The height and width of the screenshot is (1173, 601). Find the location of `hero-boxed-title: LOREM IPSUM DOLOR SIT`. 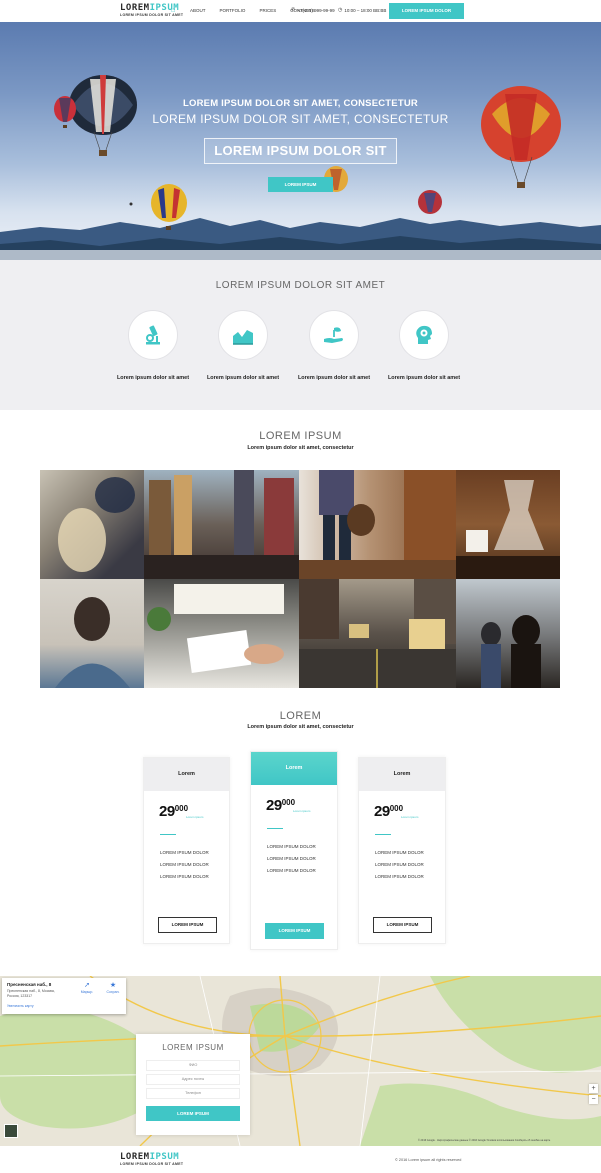

hero-boxed-title: LOREM IPSUM DOLOR SIT is located at coordinates (300, 151).